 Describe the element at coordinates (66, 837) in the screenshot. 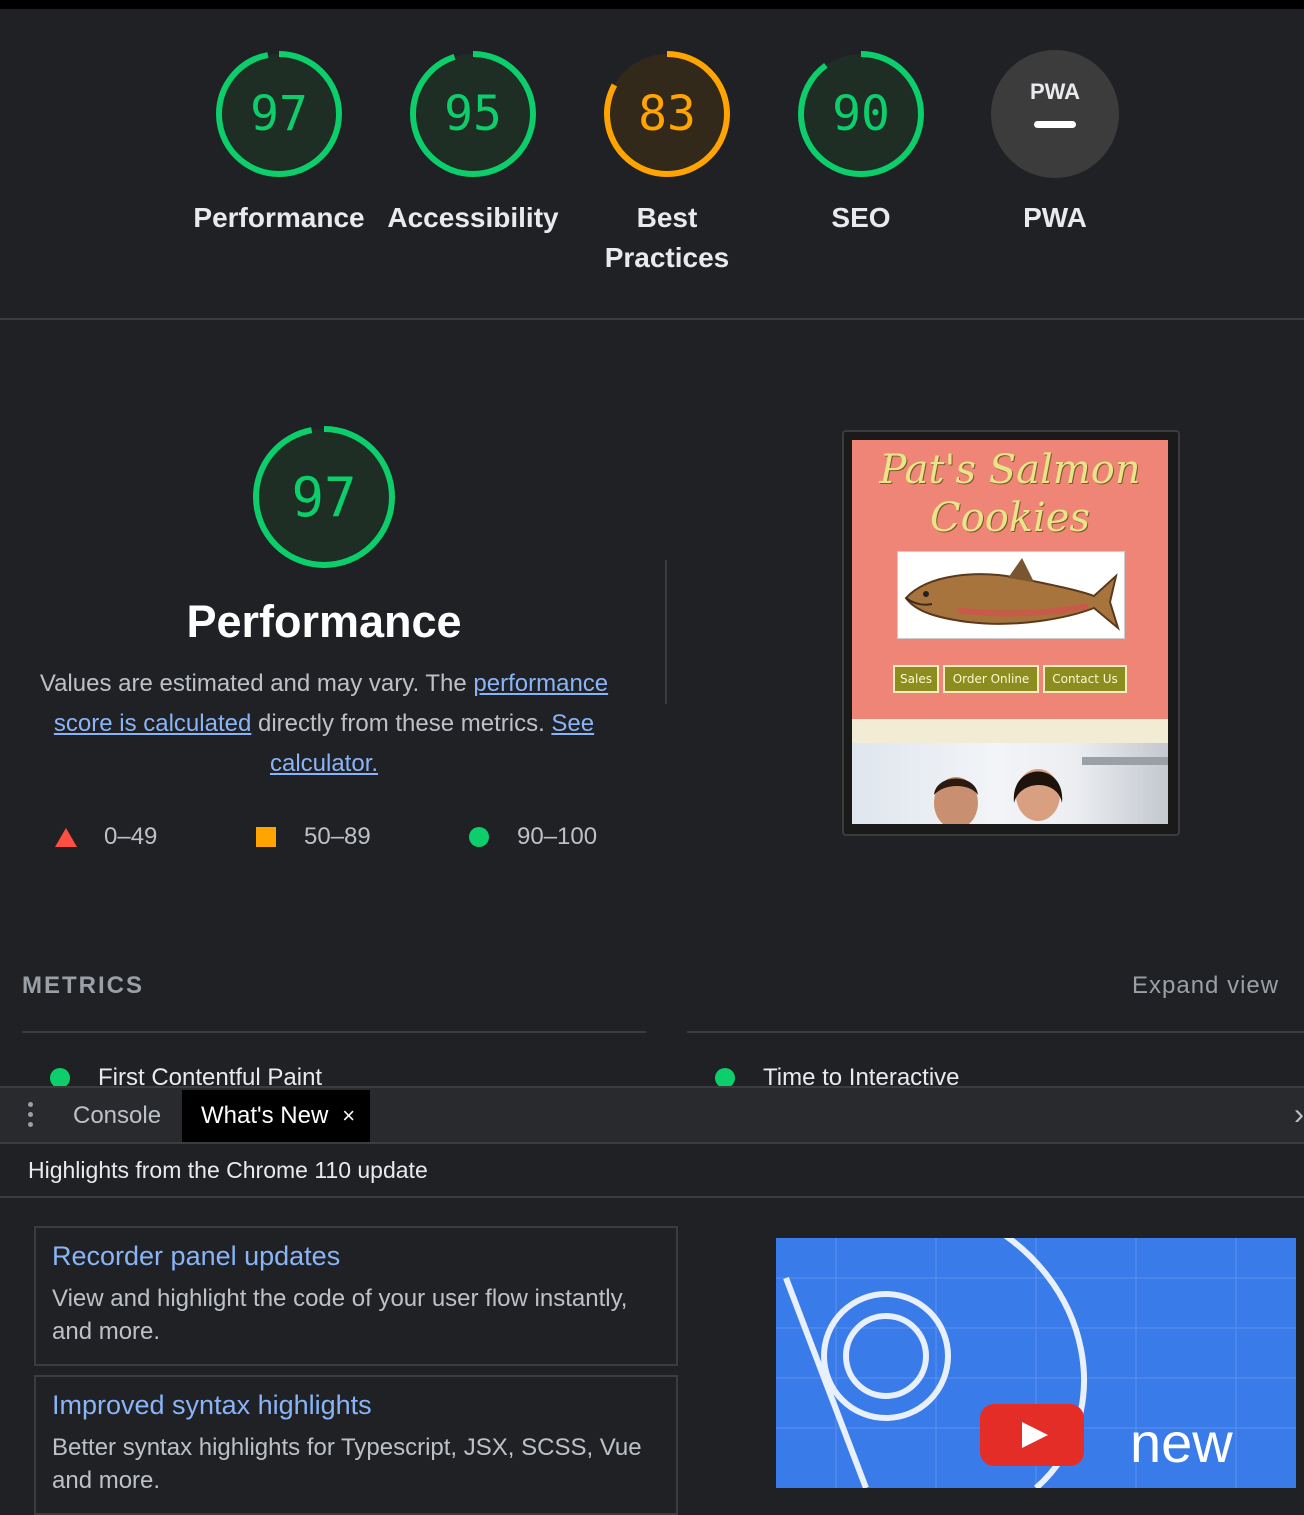

I see `triangle-icon` at that location.